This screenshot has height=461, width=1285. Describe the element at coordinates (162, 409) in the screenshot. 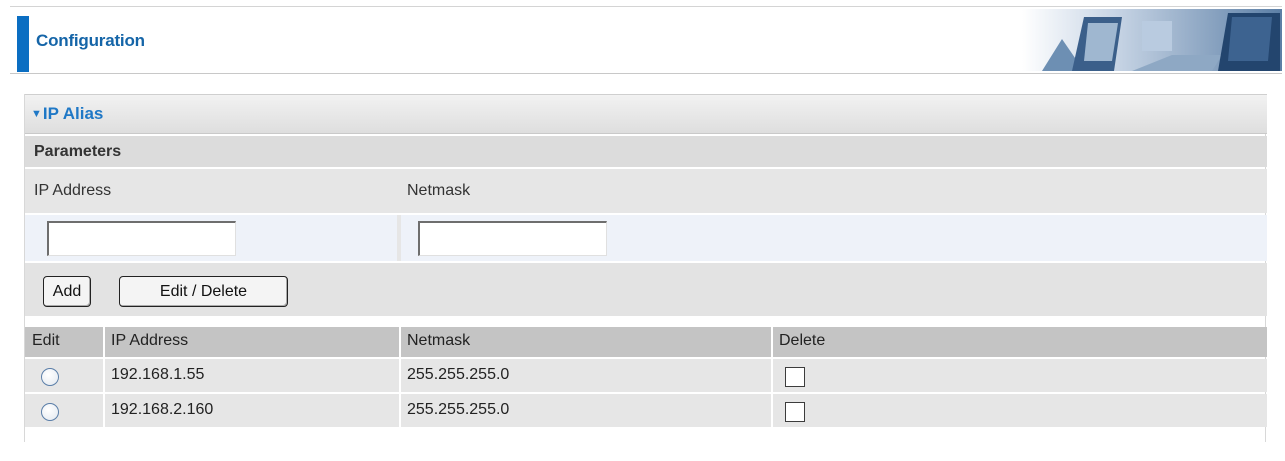

I see `row-ip-address: 192.168.2.160` at that location.